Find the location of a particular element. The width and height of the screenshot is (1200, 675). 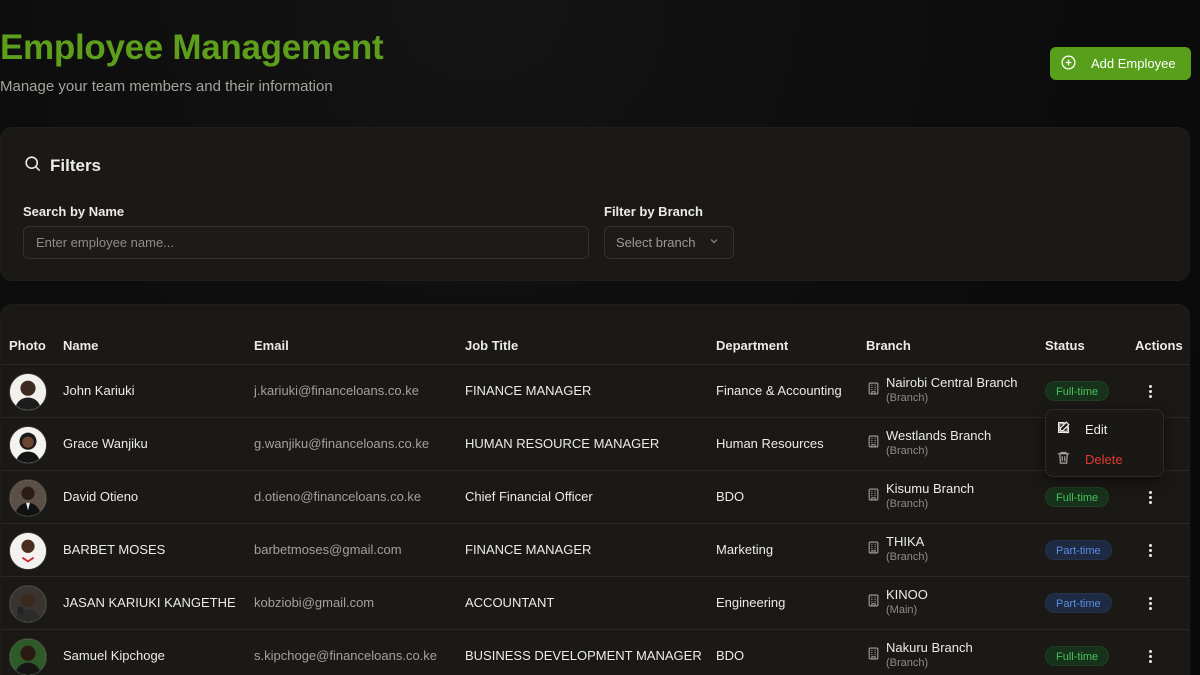

filters-header: Filters is located at coordinates (62, 166).